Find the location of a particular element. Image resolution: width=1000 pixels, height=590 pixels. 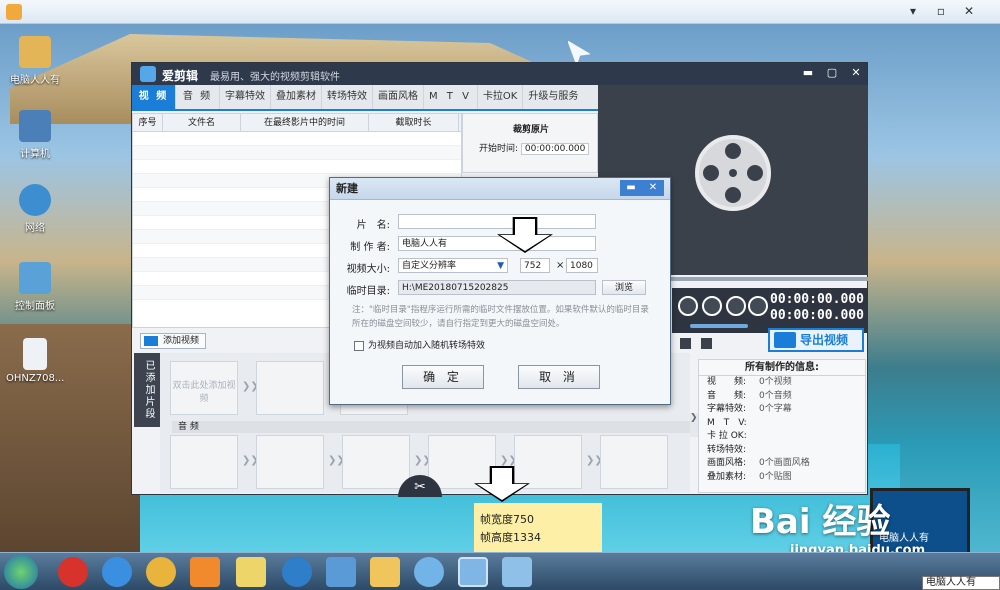

info-row: 转场特效: is located at coordinates (782, 451).